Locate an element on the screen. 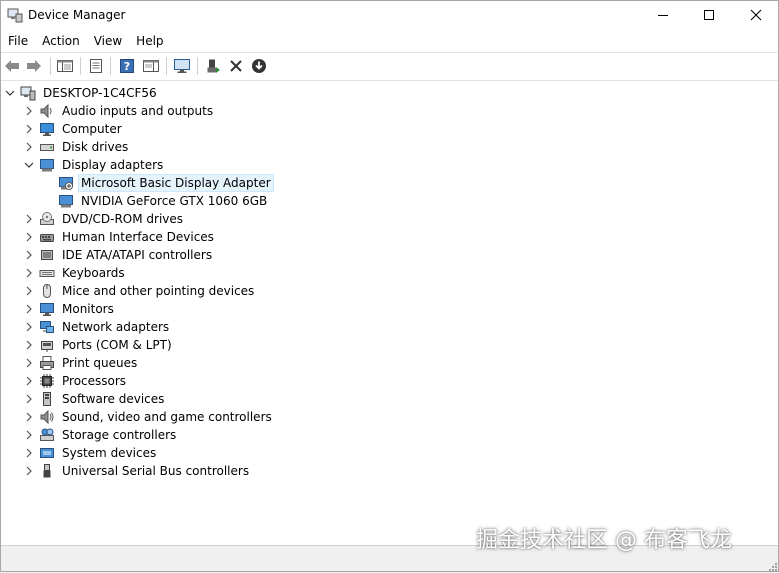  help-icon: ? is located at coordinates (127, 66).